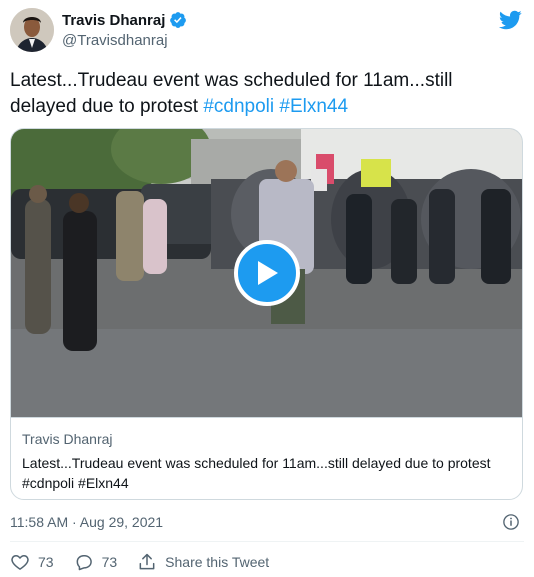 The height and width of the screenshot is (577, 534). Describe the element at coordinates (238, 106) in the screenshot. I see `hashtag-cdnpoli: #cdnpoli` at that location.